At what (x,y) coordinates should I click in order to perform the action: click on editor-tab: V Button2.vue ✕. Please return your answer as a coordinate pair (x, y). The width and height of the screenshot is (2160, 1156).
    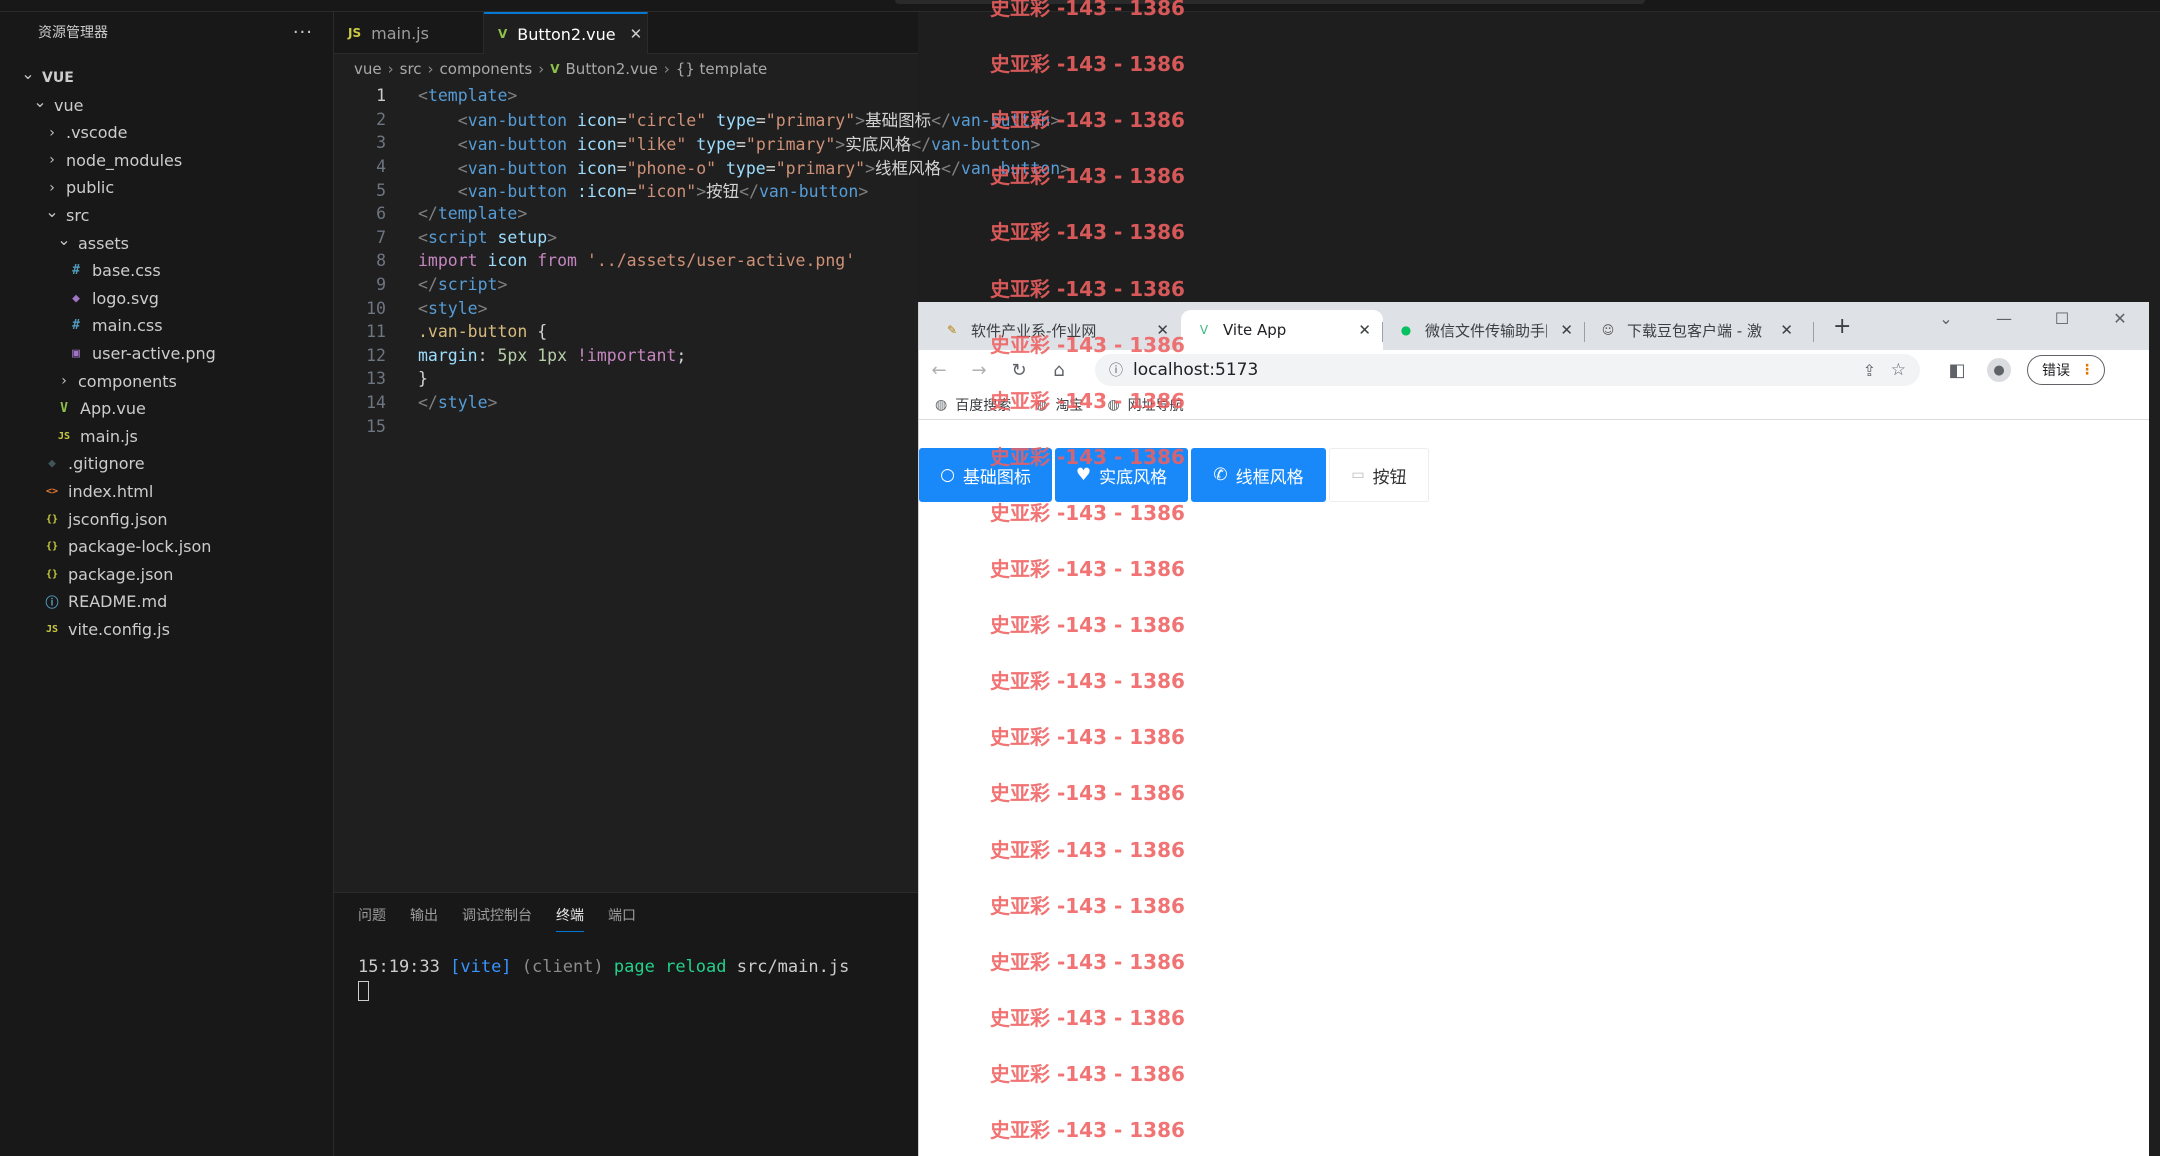
    Looking at the image, I should click on (566, 33).